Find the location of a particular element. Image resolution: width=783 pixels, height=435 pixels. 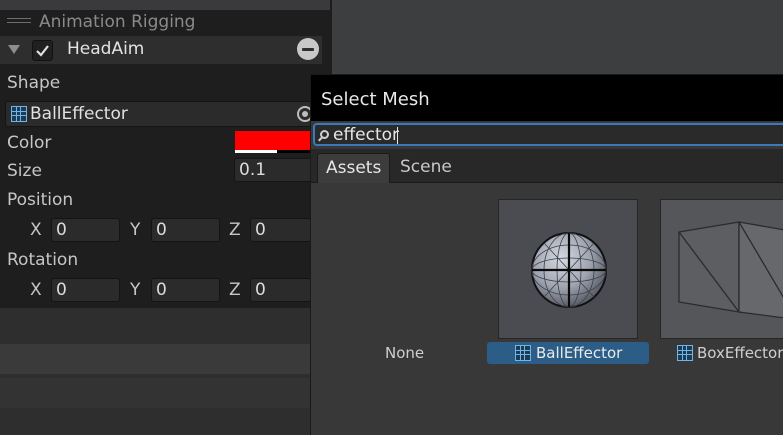

search-icon is located at coordinates (324, 134).